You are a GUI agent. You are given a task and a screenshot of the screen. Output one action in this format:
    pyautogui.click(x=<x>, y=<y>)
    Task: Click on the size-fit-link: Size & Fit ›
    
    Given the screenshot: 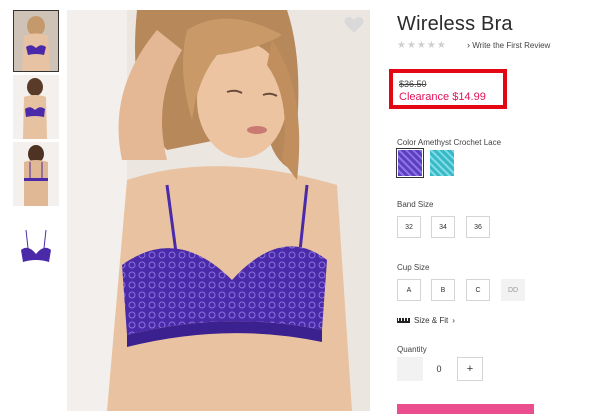 What is the action you would take?
    pyautogui.click(x=426, y=320)
    